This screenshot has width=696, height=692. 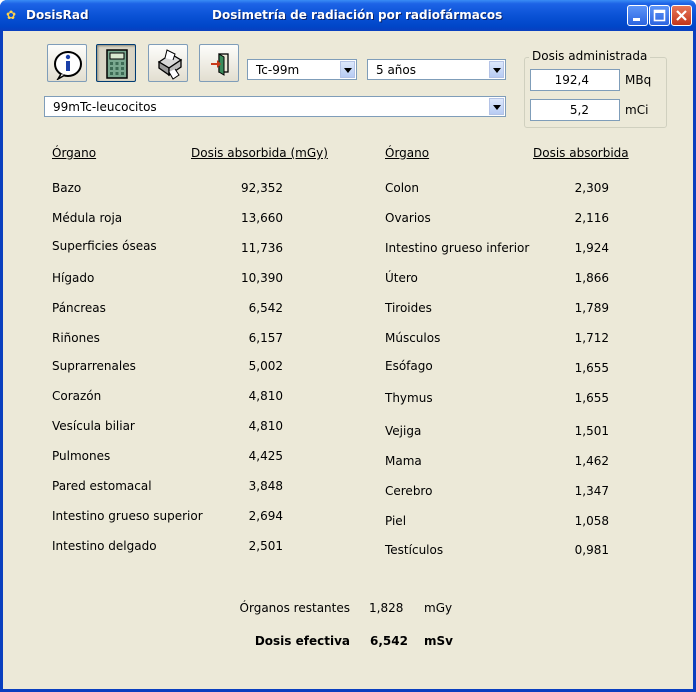 What do you see at coordinates (68, 65) in the screenshot?
I see `info-icon` at bounding box center [68, 65].